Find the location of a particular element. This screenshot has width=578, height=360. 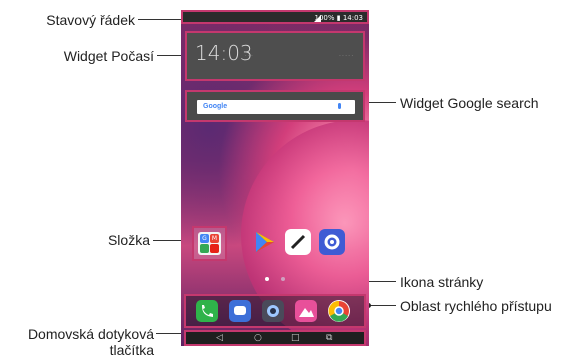

weather-widget: 14:03 · · · · · · · · is located at coordinates (275, 56).